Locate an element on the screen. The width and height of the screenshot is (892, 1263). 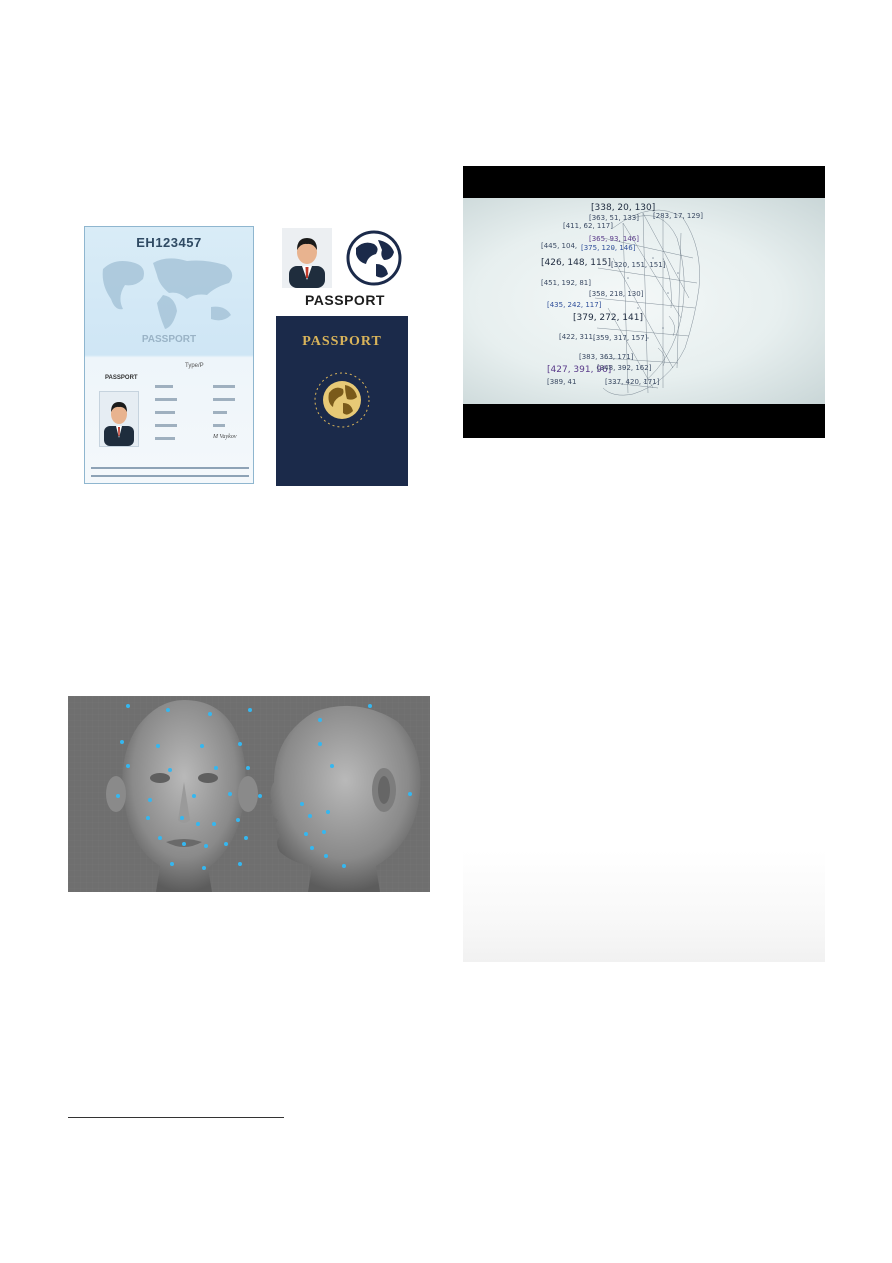
passport-emblem-title: PASSPORT is located at coordinates (345, 300).